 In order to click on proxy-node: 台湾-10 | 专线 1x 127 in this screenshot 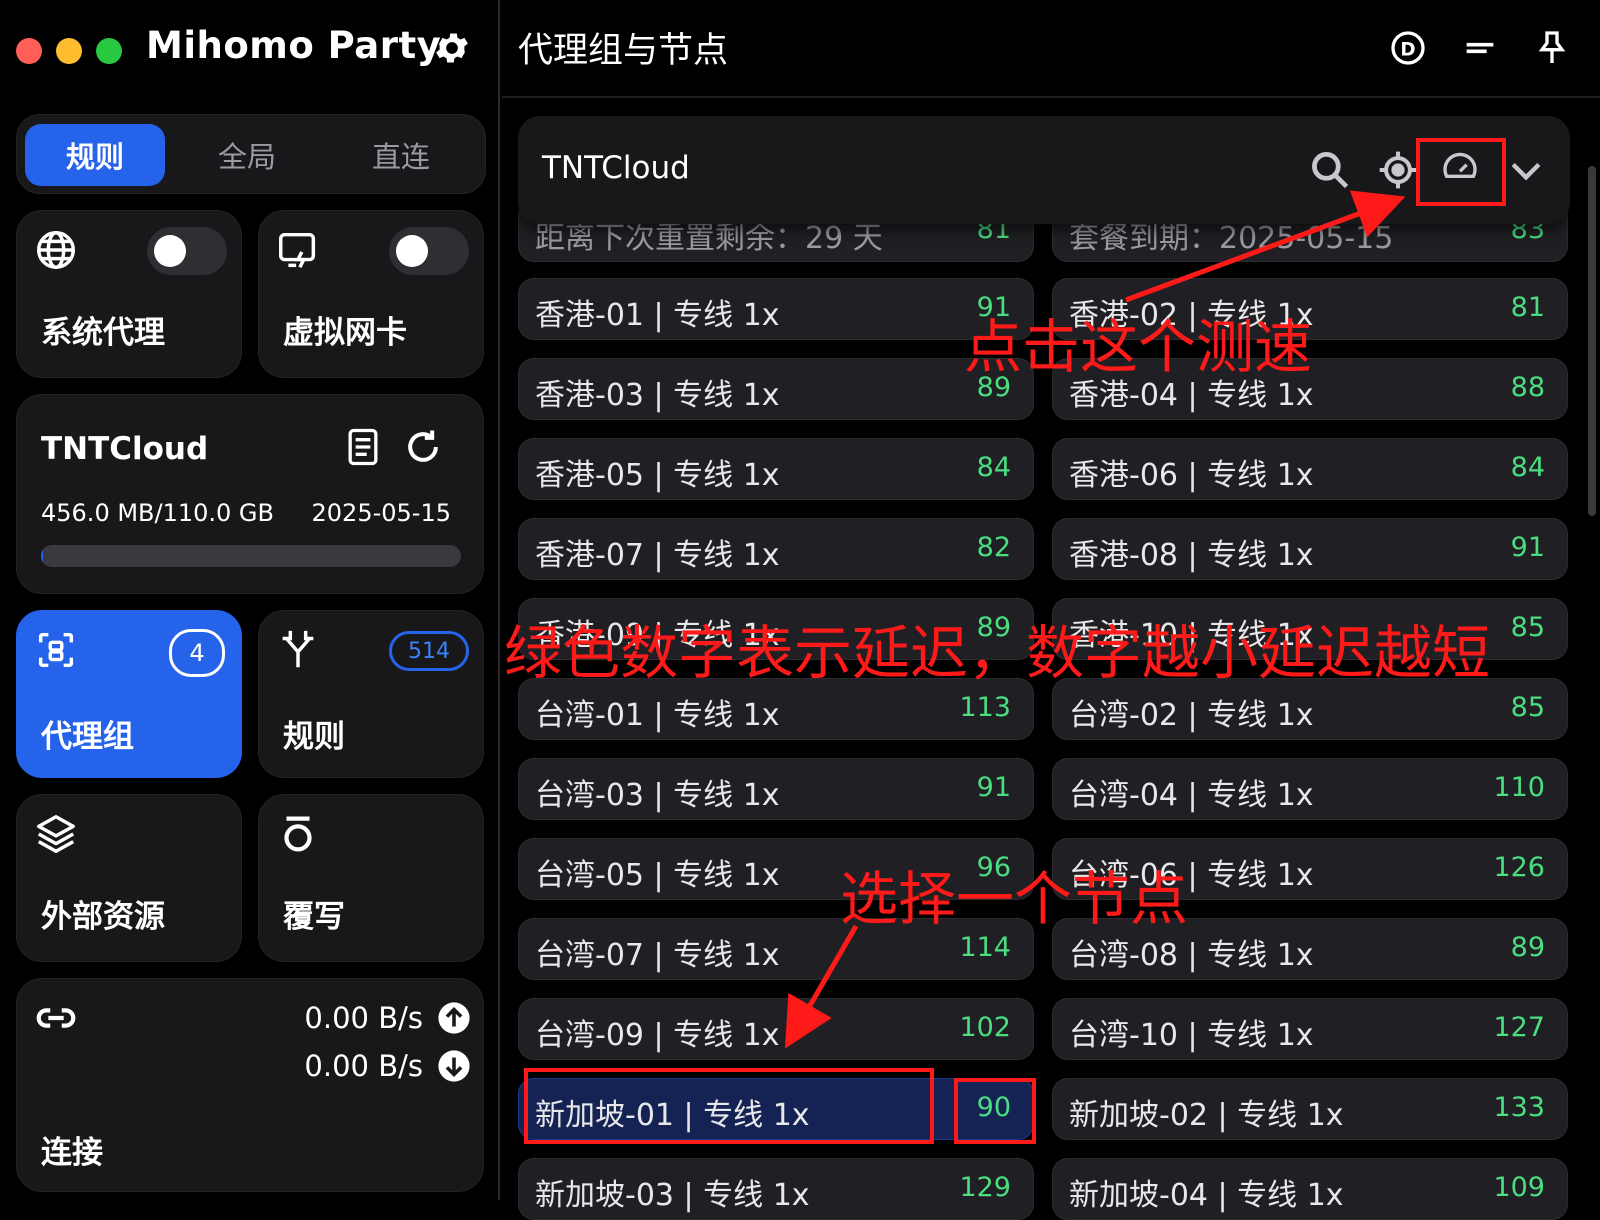, I will do `click(1310, 1029)`.